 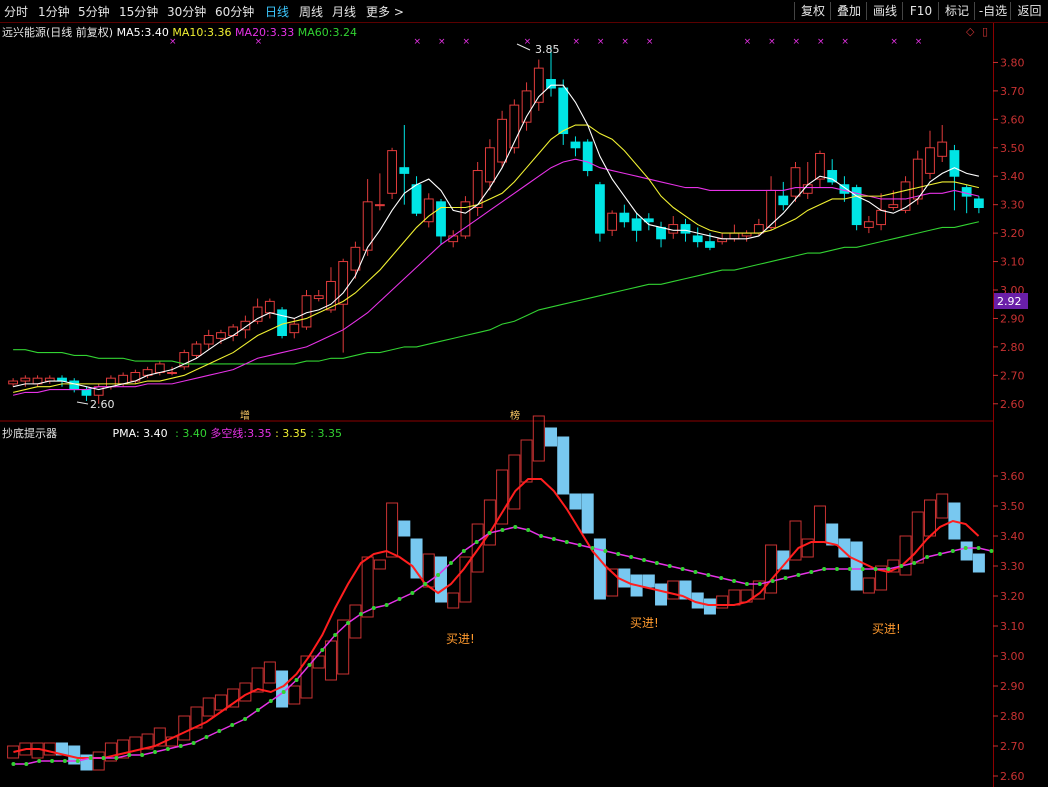 I want to click on main-y-tick-label: 3.80, so click(x=1012, y=62).